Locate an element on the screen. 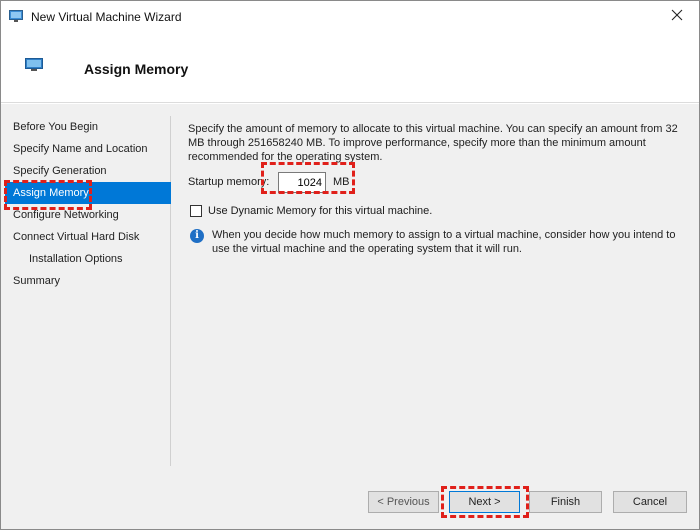 Image resolution: width=700 pixels, height=530 pixels. nav-item-connect-virtual-hard-disk: Connect Virtual Hard Disk is located at coordinates (88, 237).